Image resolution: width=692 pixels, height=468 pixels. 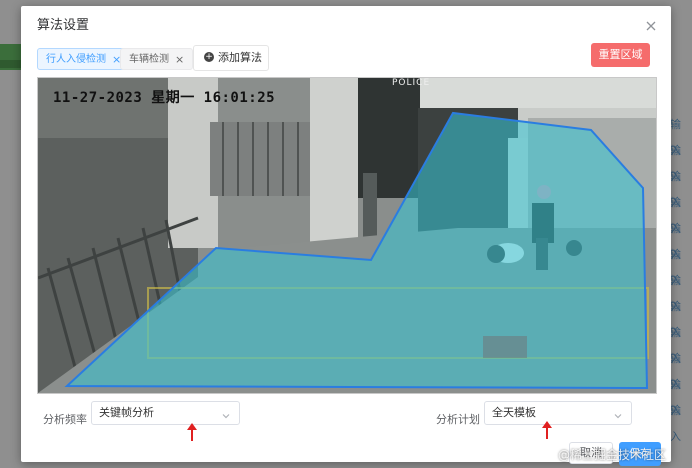 I want to click on tag-pedestrian-intrusion: 行人入侵检测 ×, so click(x=84, y=59).